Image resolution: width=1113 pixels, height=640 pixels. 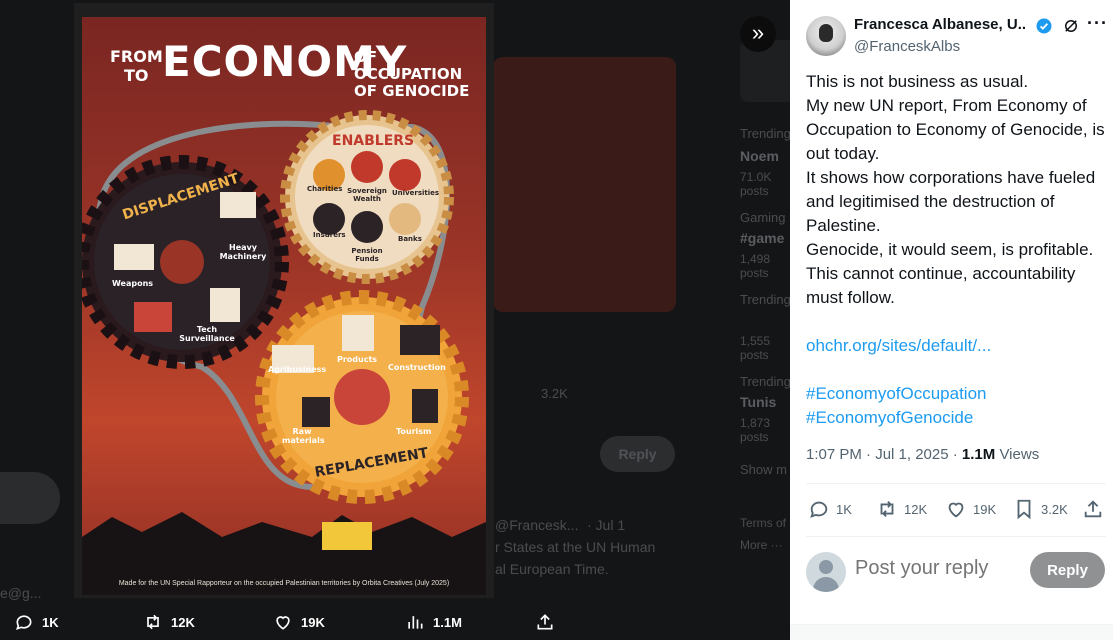 I want to click on ghost-reply-button: Reply, so click(x=637, y=454).